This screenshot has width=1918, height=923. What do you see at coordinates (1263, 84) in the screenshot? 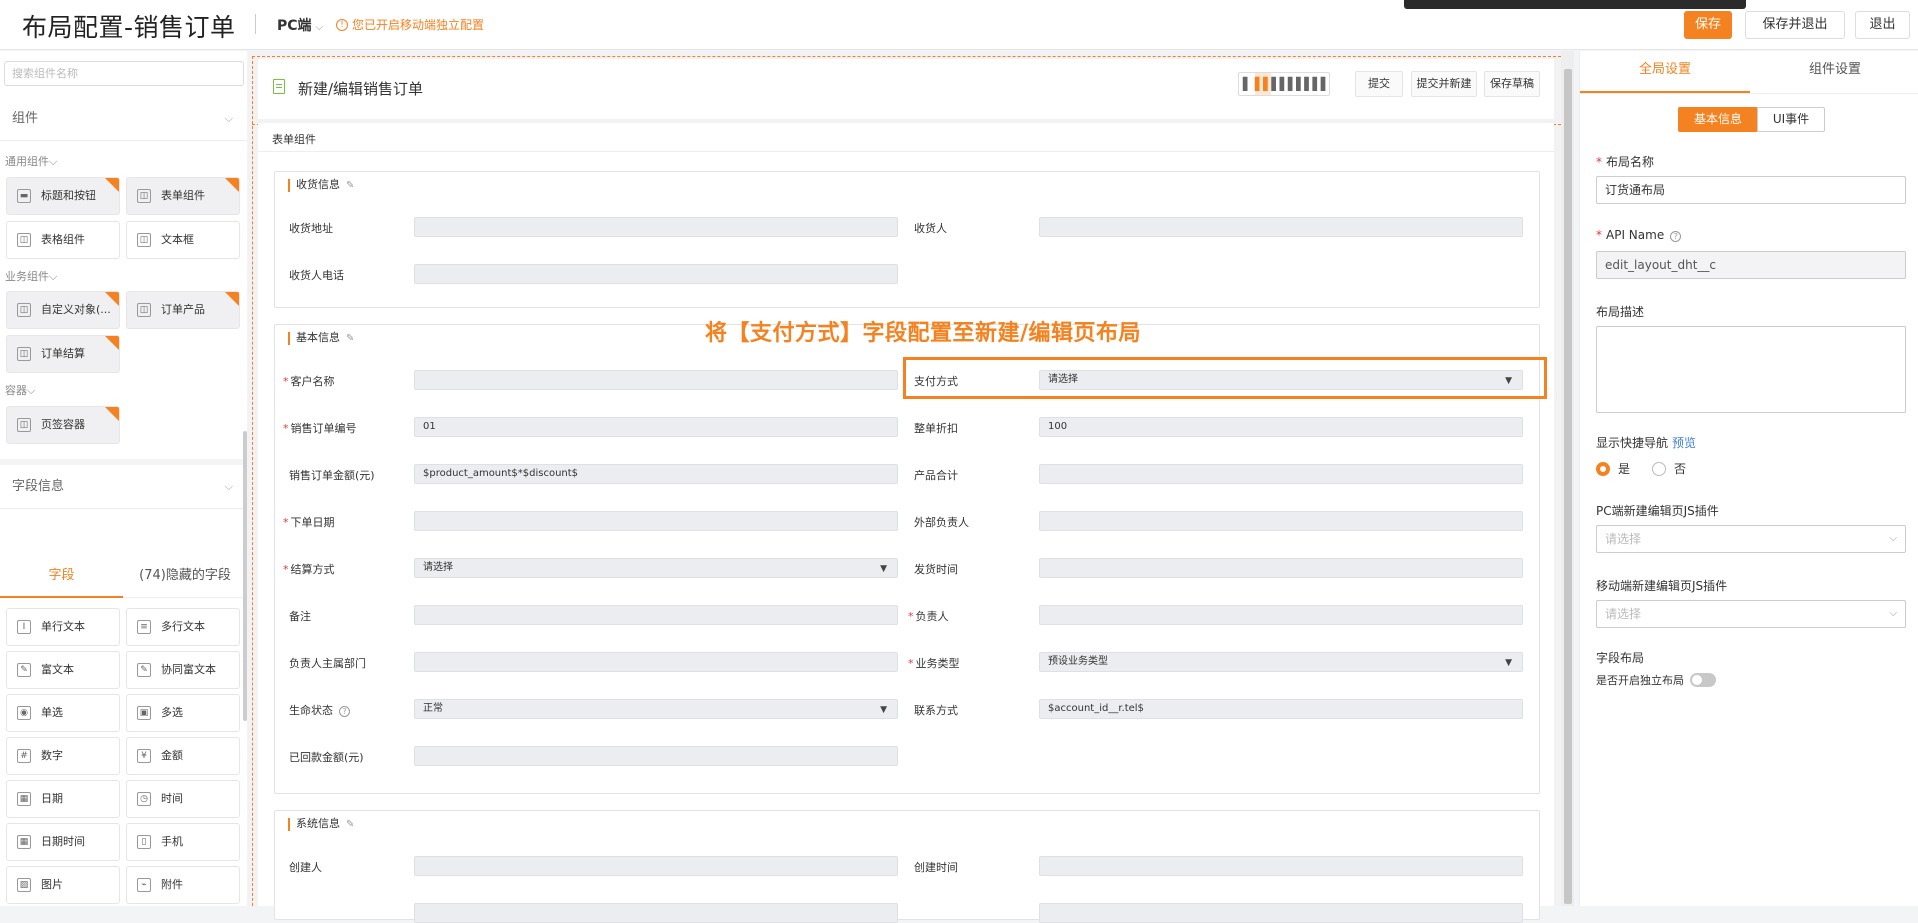
I see `two-column-icon: ▌▌` at bounding box center [1263, 84].